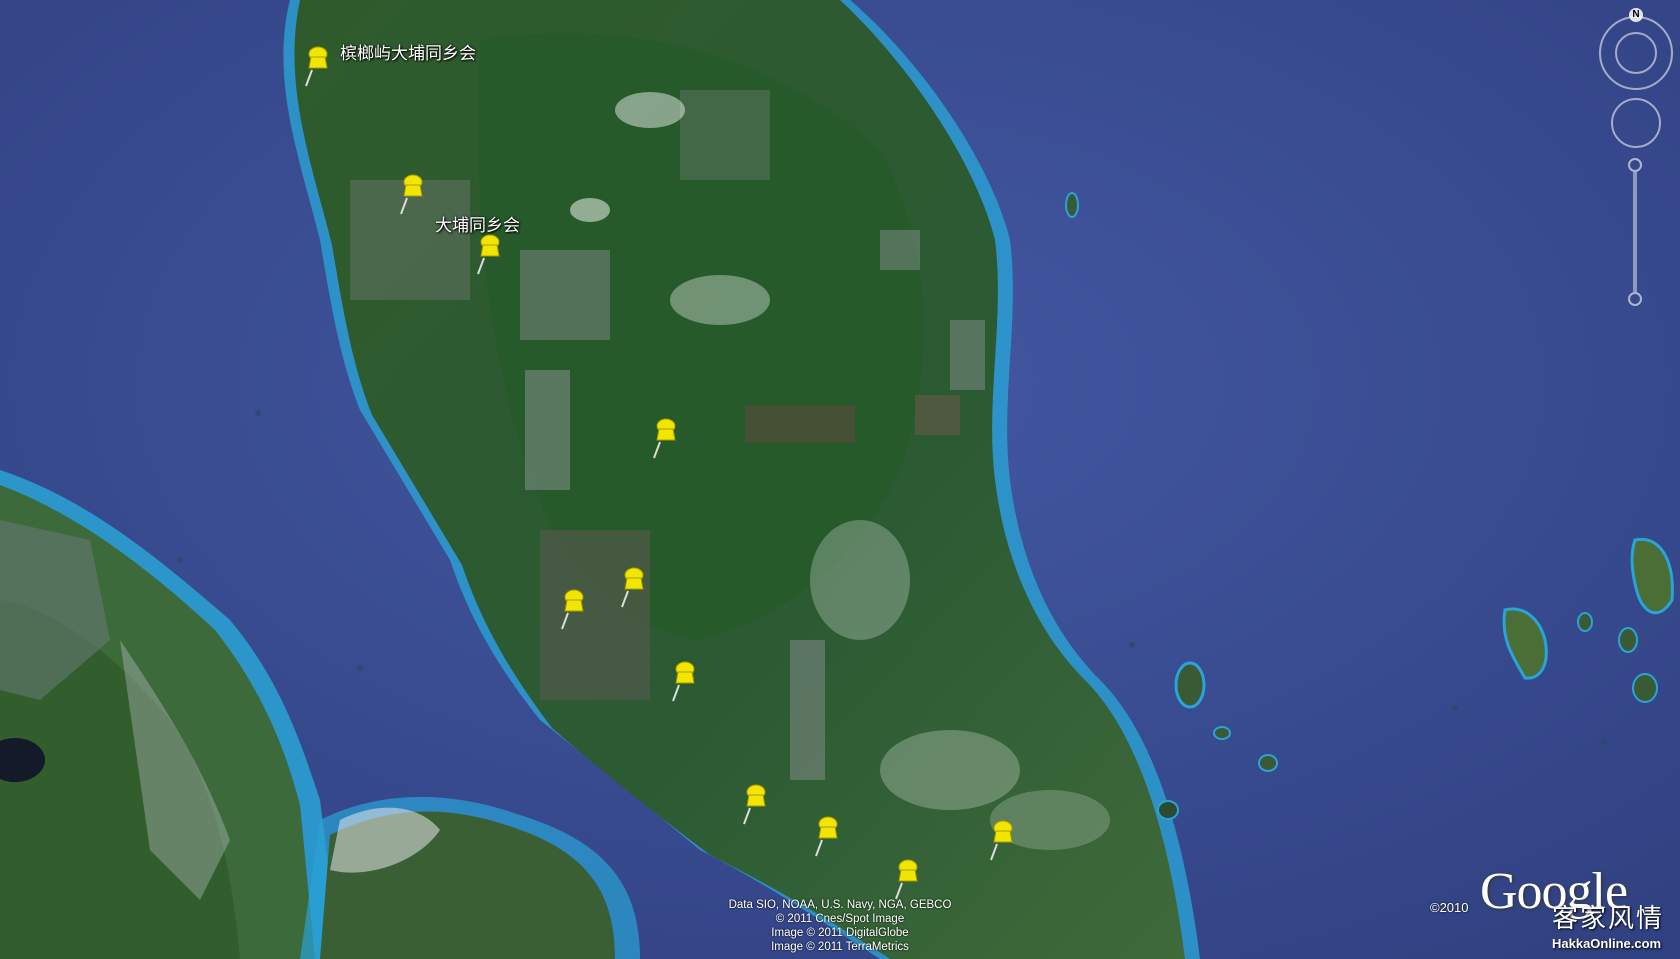 The image size is (1680, 959). What do you see at coordinates (840, 933) in the screenshot?
I see `attribution-line: Image © 2011 DigitalGlobe` at bounding box center [840, 933].